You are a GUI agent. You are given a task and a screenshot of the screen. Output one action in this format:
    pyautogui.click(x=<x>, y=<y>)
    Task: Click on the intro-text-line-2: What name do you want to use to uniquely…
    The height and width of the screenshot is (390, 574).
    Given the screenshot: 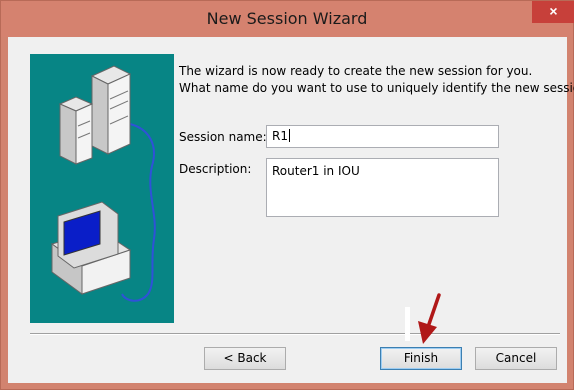 What is the action you would take?
    pyautogui.click(x=376, y=88)
    